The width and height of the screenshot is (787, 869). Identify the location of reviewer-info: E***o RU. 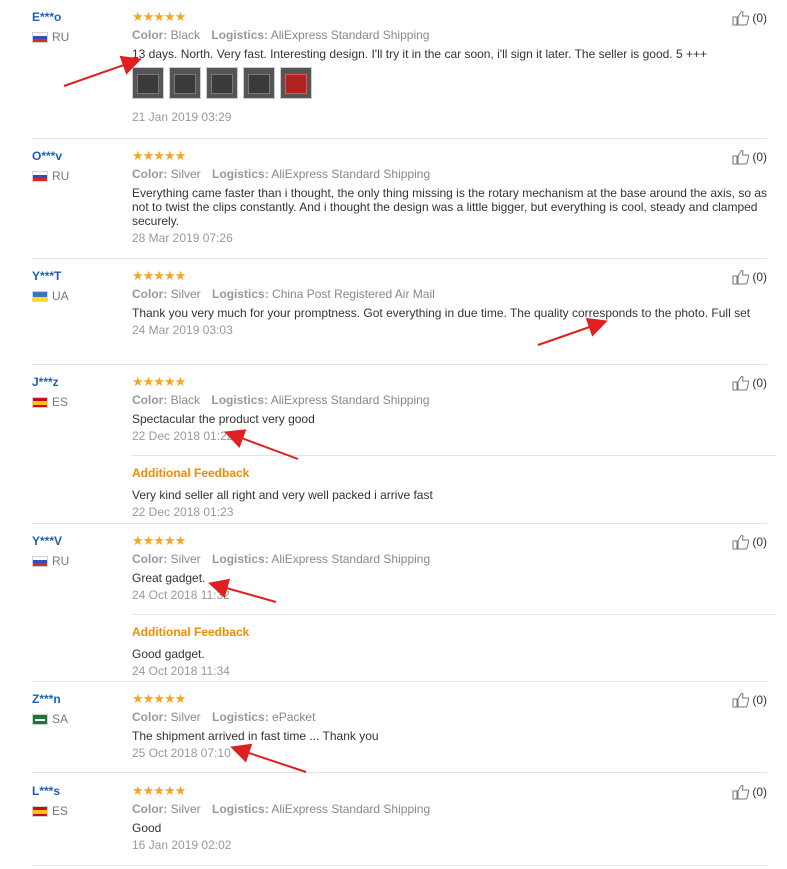
(77, 27).